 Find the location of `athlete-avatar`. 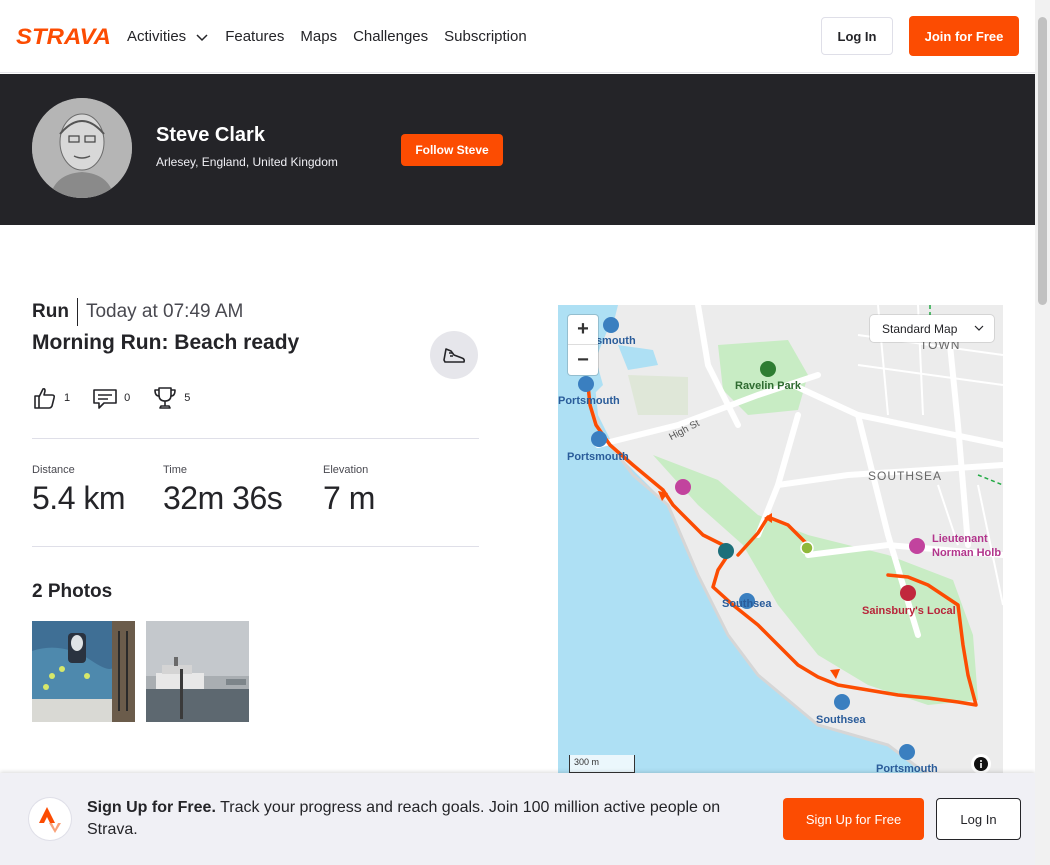

athlete-avatar is located at coordinates (82, 148).